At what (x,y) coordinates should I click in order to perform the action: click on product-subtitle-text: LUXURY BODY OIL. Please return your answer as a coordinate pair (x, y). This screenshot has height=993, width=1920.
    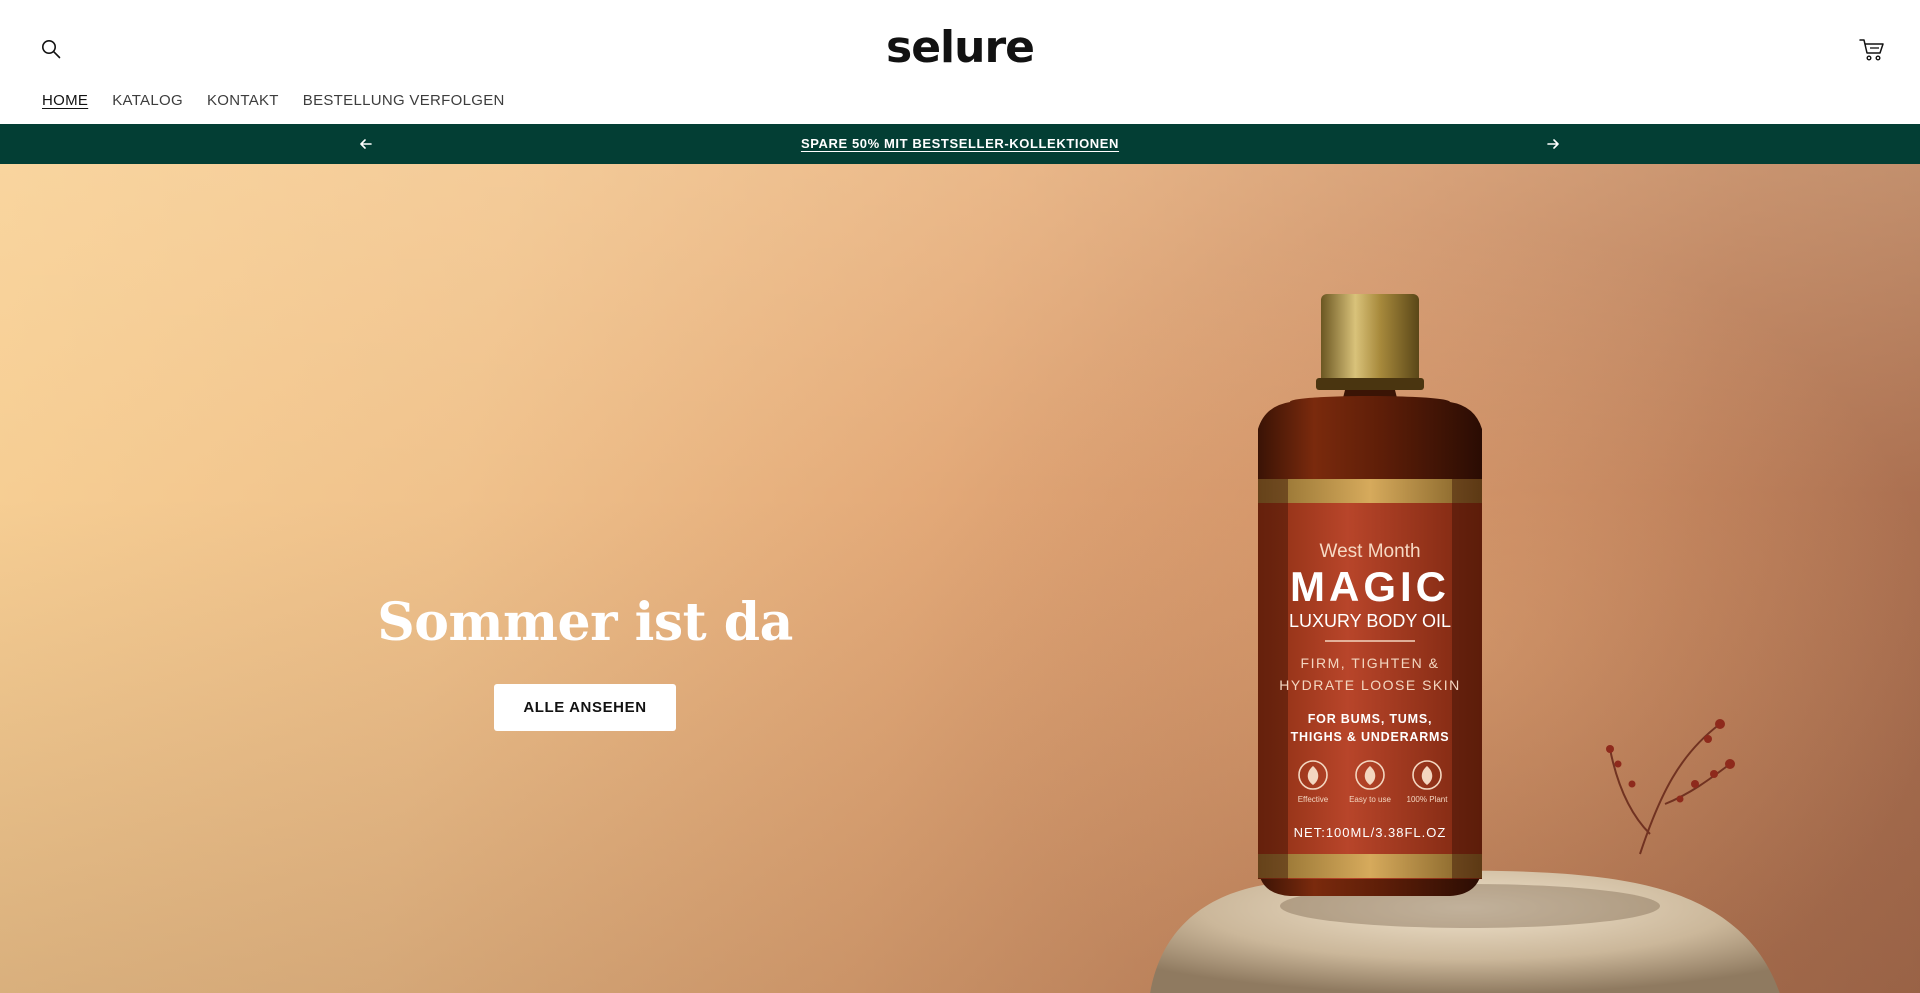
    Looking at the image, I should click on (1370, 621).